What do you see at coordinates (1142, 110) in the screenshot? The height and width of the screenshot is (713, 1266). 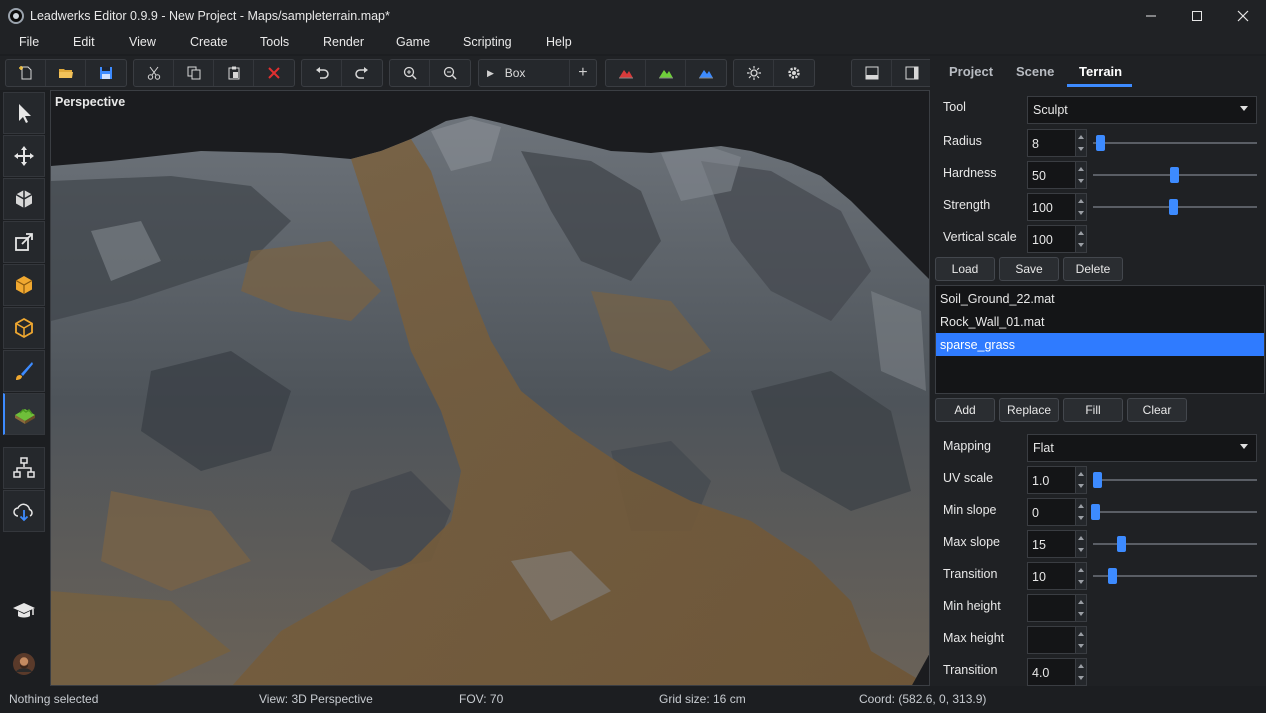 I see `tool-dropdown: Sculpt` at bounding box center [1142, 110].